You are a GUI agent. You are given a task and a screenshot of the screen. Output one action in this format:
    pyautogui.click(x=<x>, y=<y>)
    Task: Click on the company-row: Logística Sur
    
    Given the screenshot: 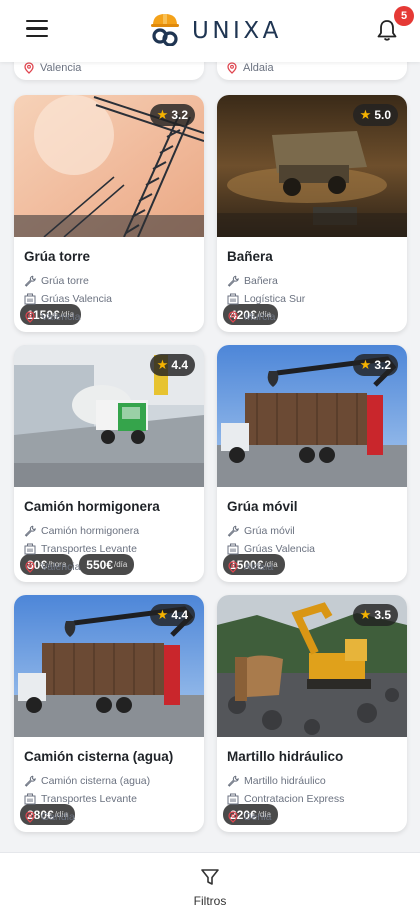 What is the action you would take?
    pyautogui.click(x=312, y=299)
    